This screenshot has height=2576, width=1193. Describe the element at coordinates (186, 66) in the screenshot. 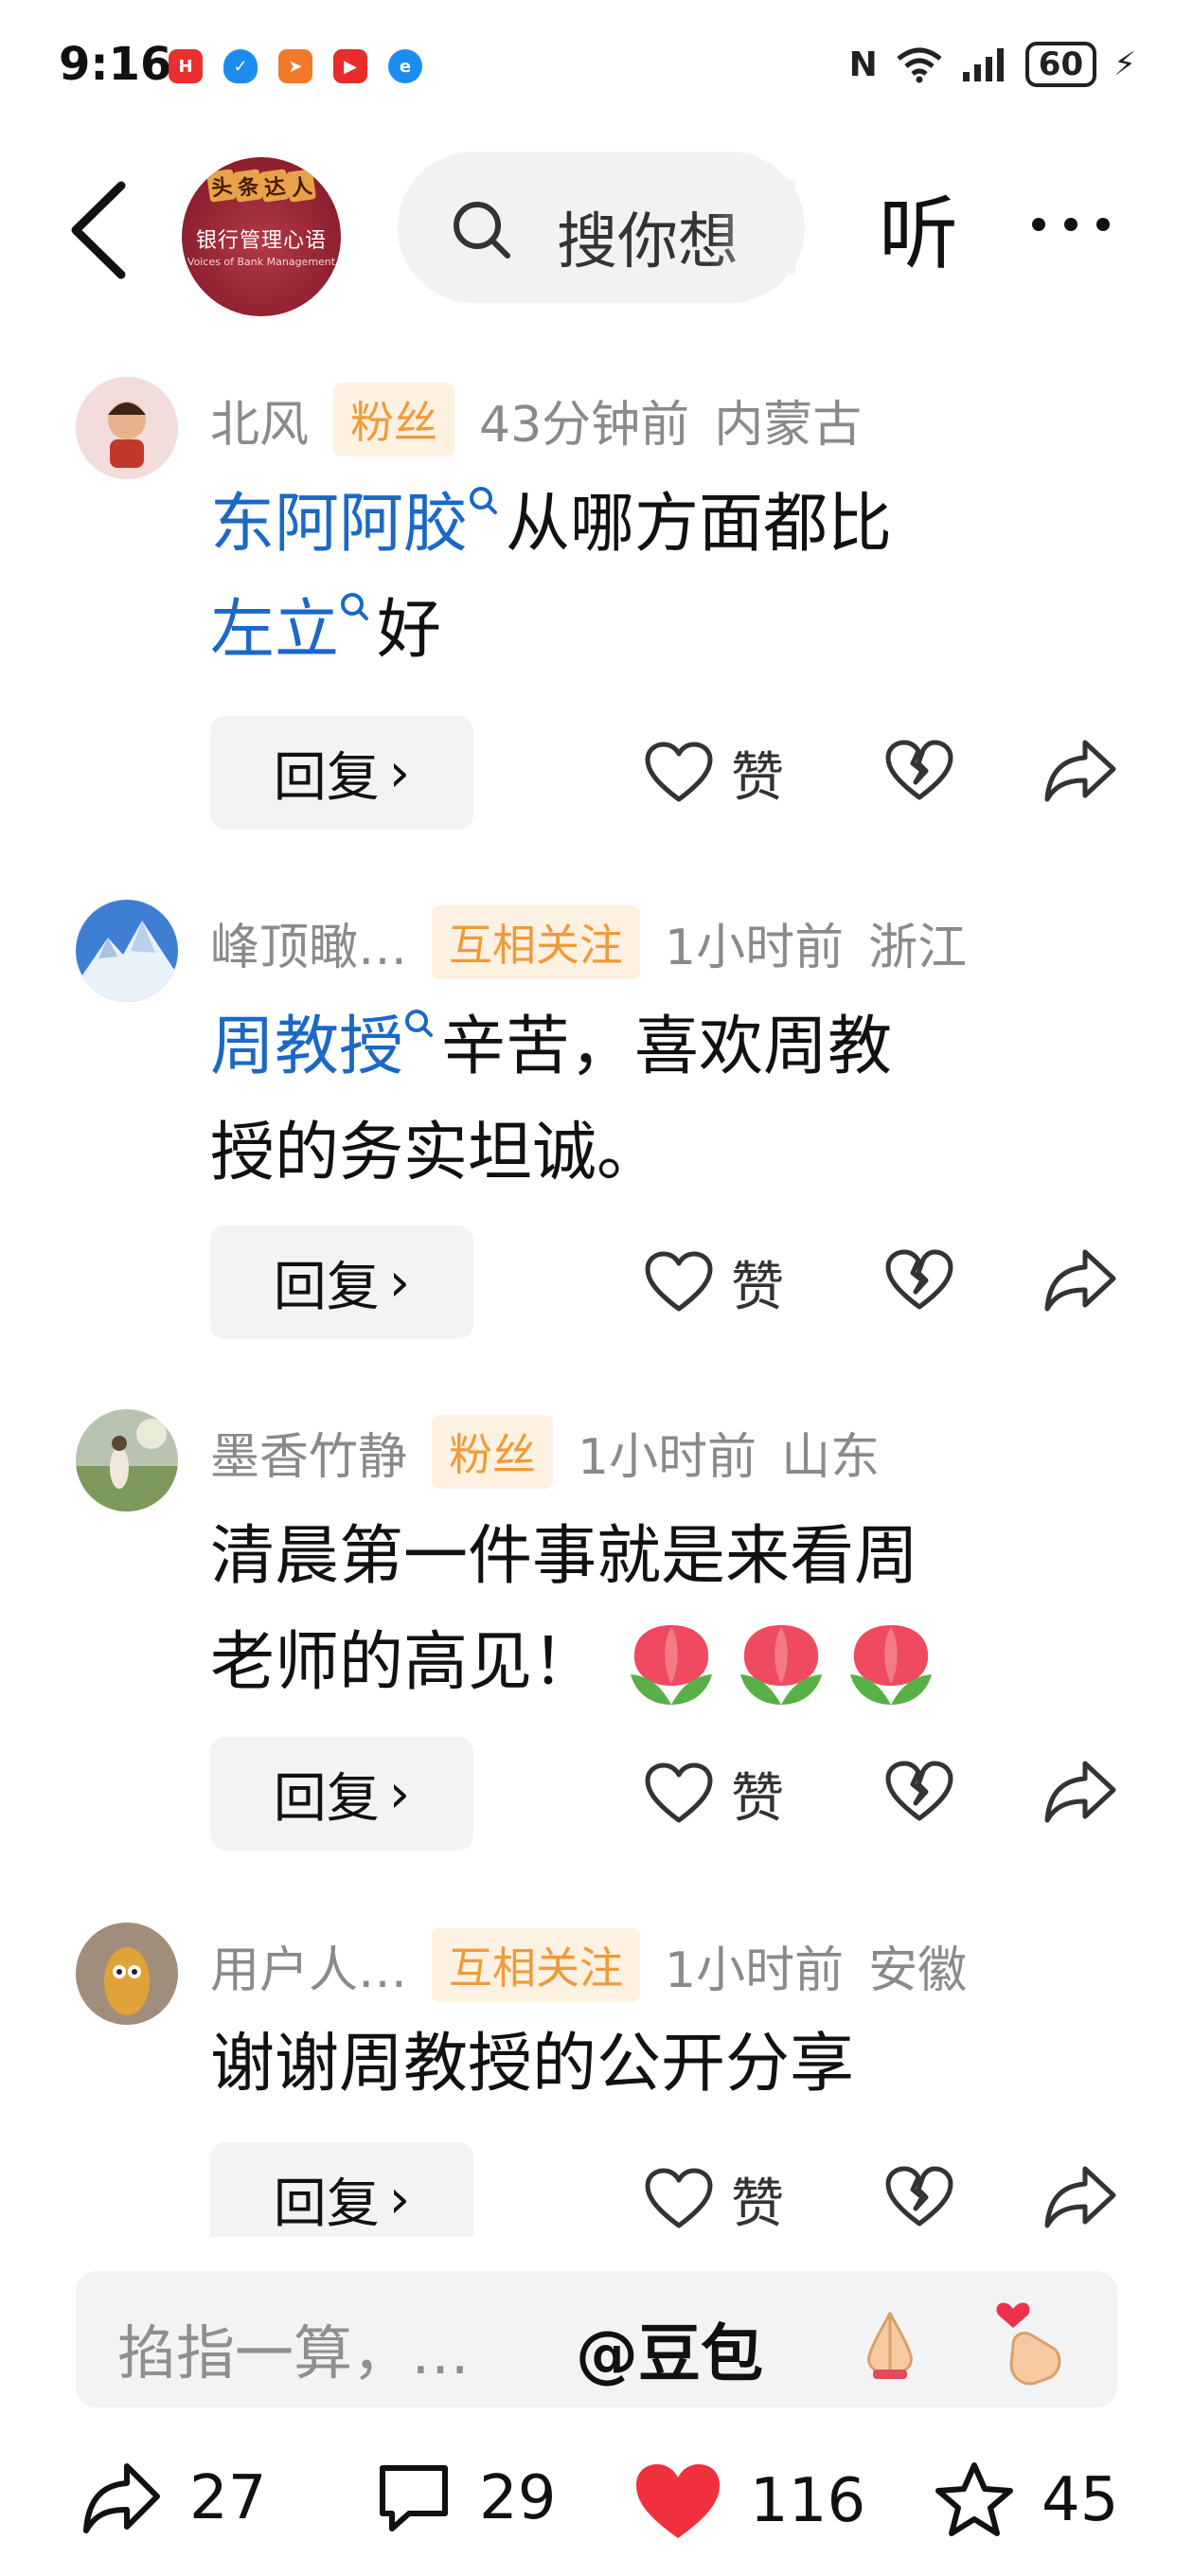

I see `huawei-icon: H` at that location.